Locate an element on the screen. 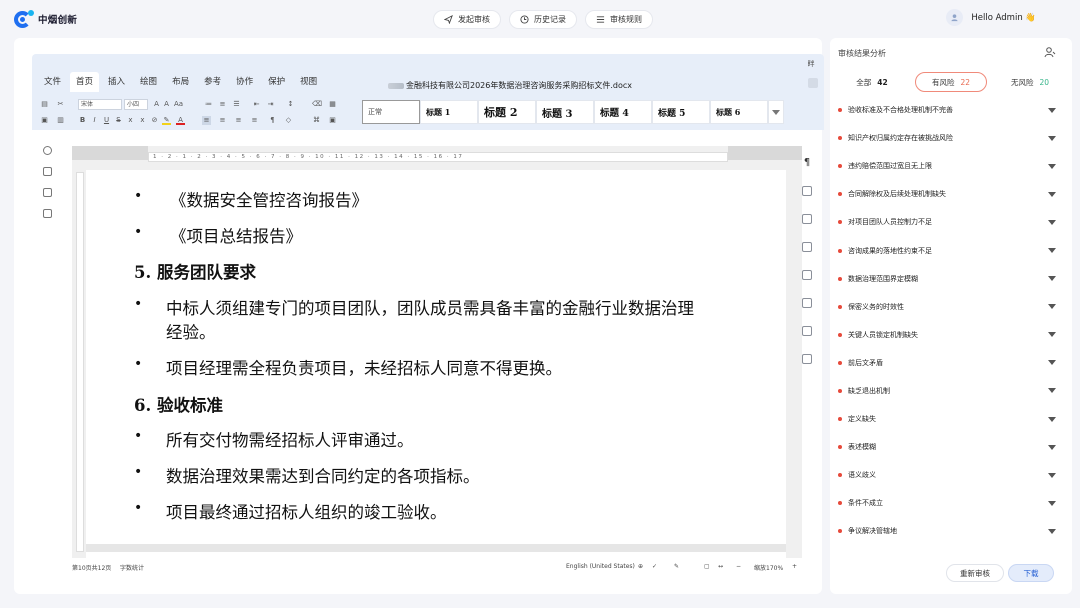 This screenshot has width=1080, height=608. justify-icon: ≡ is located at coordinates (254, 120).